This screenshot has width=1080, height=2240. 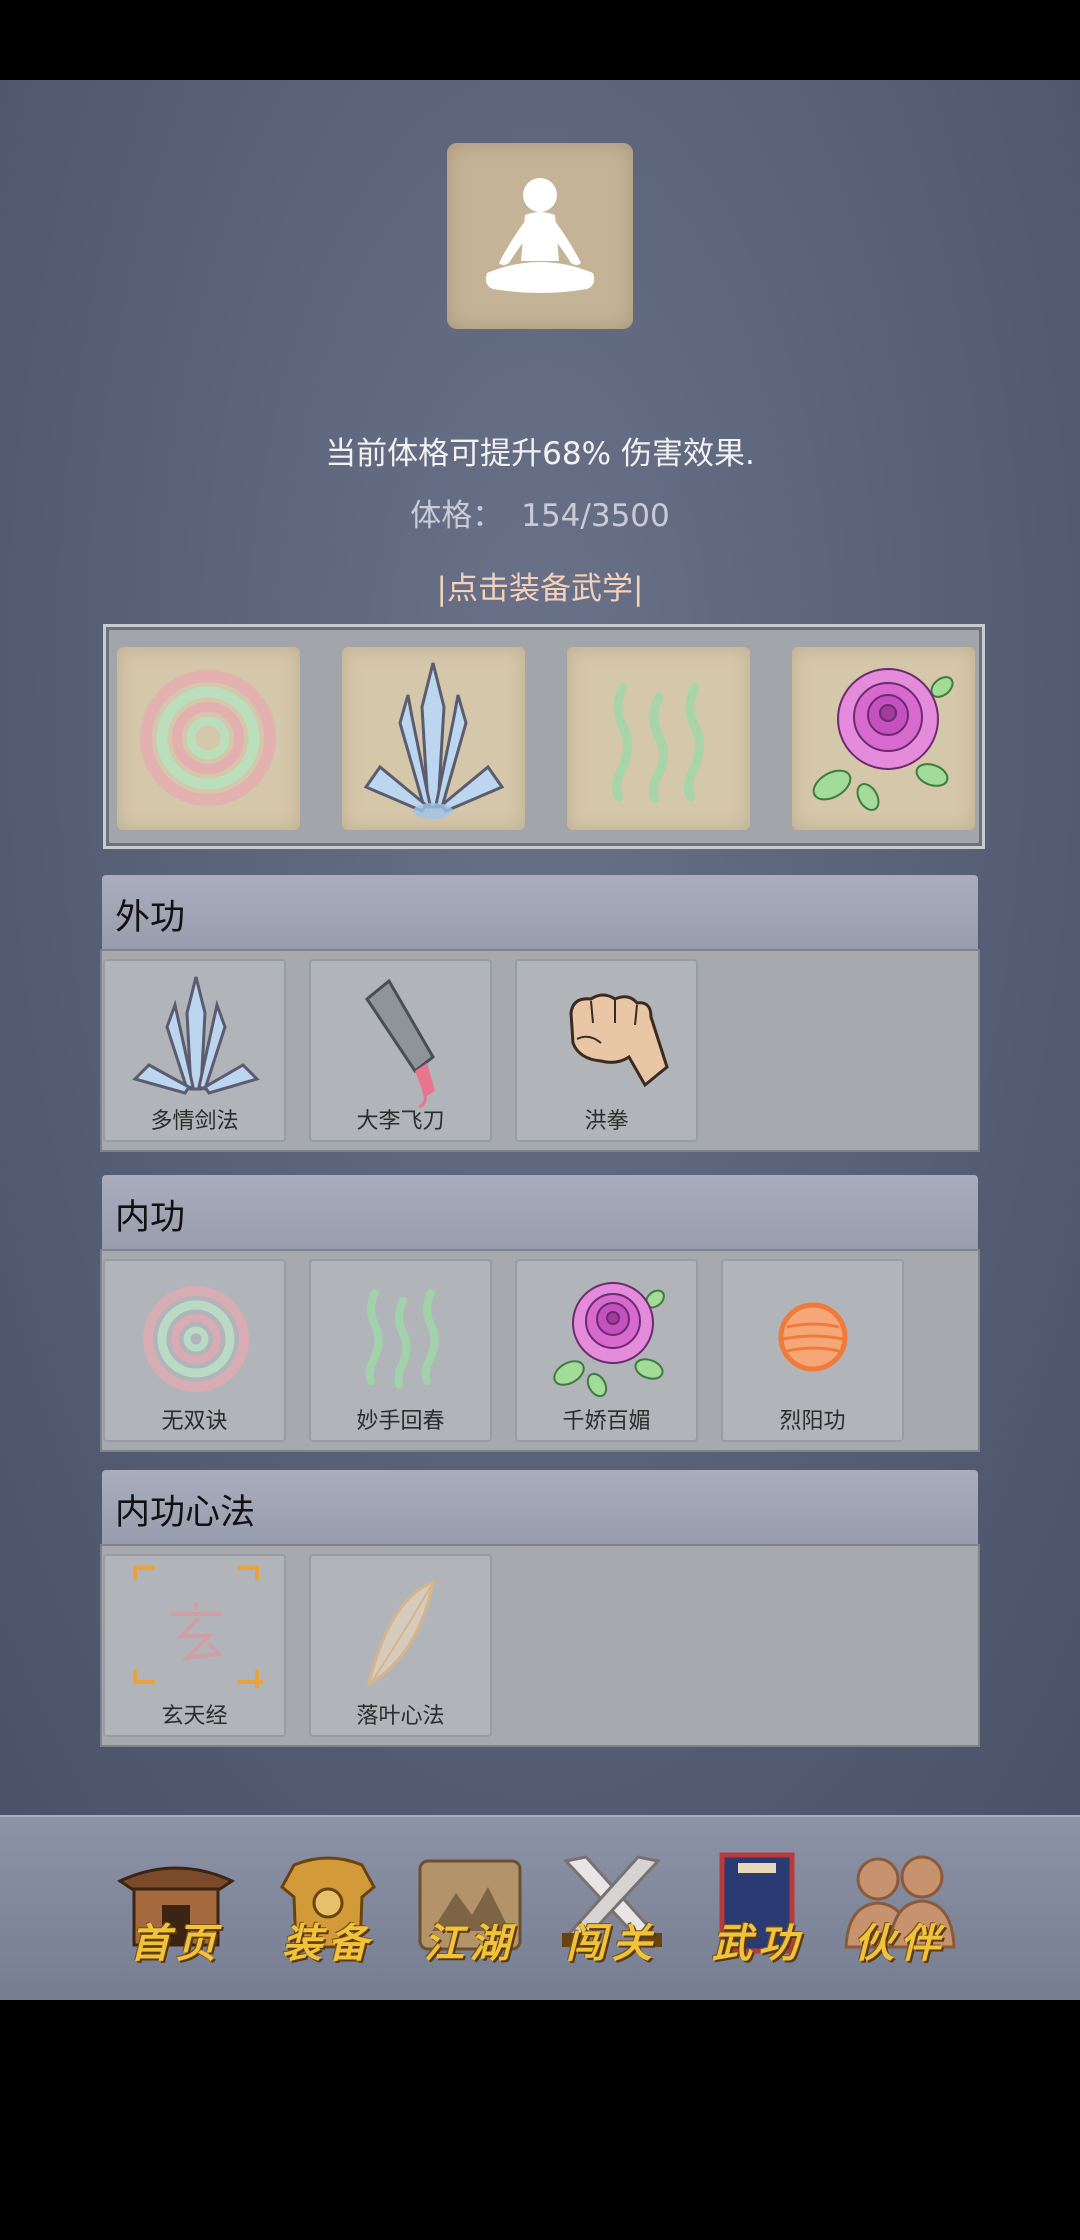 I want to click on navigation-bar, so click(x=540, y=2120).